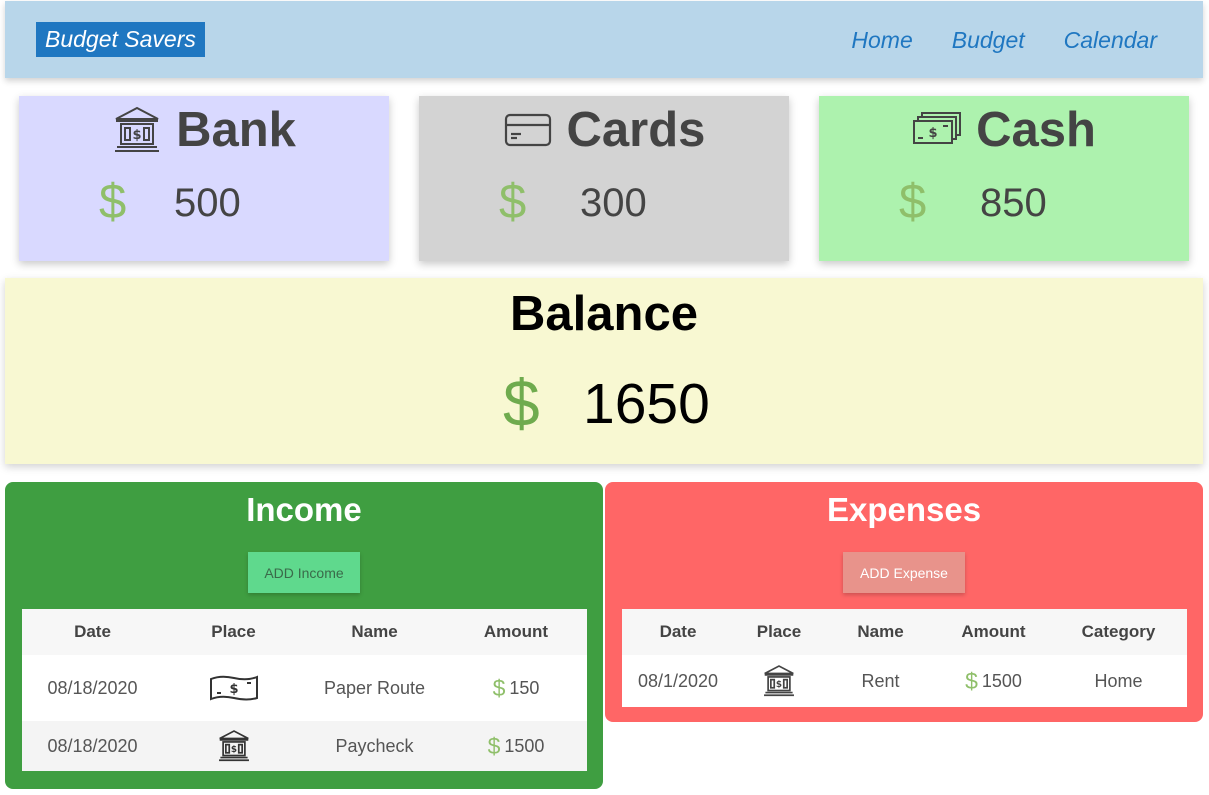  What do you see at coordinates (880, 680) in the screenshot?
I see `row-name: Rent` at bounding box center [880, 680].